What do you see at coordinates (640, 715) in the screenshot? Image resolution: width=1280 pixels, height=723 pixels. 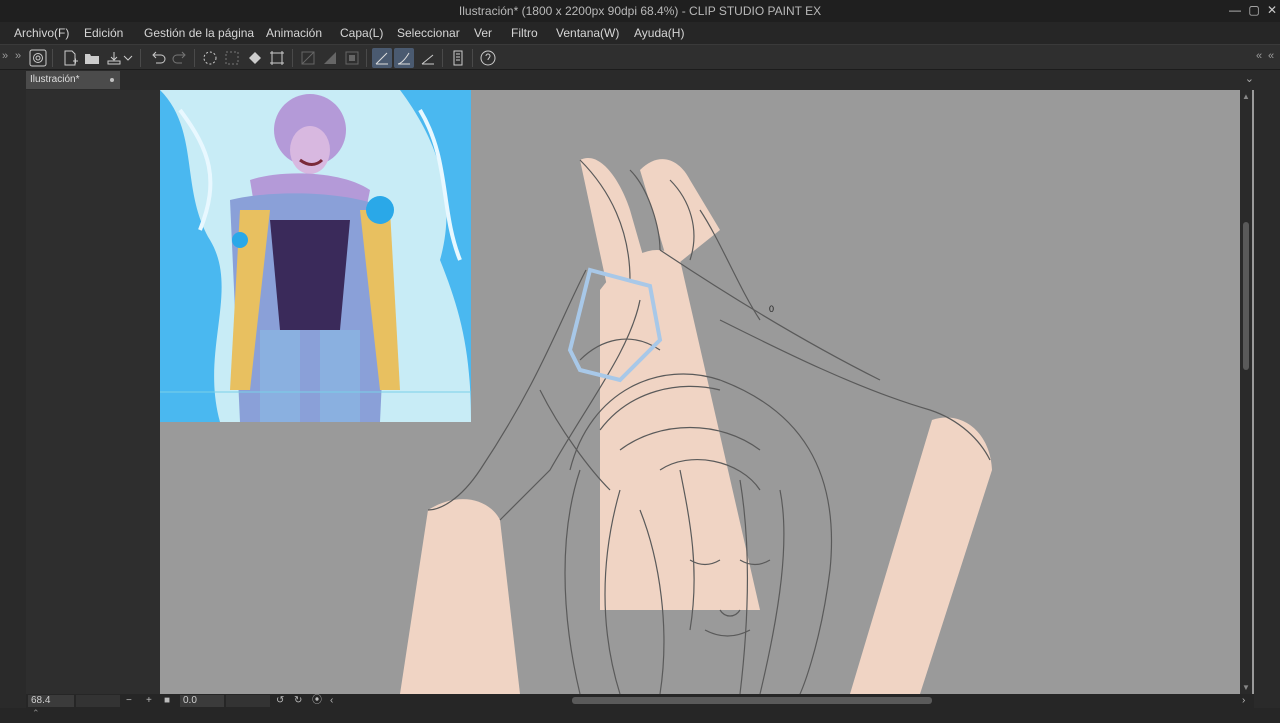 I see `bottom-strip: ⌃` at bounding box center [640, 715].